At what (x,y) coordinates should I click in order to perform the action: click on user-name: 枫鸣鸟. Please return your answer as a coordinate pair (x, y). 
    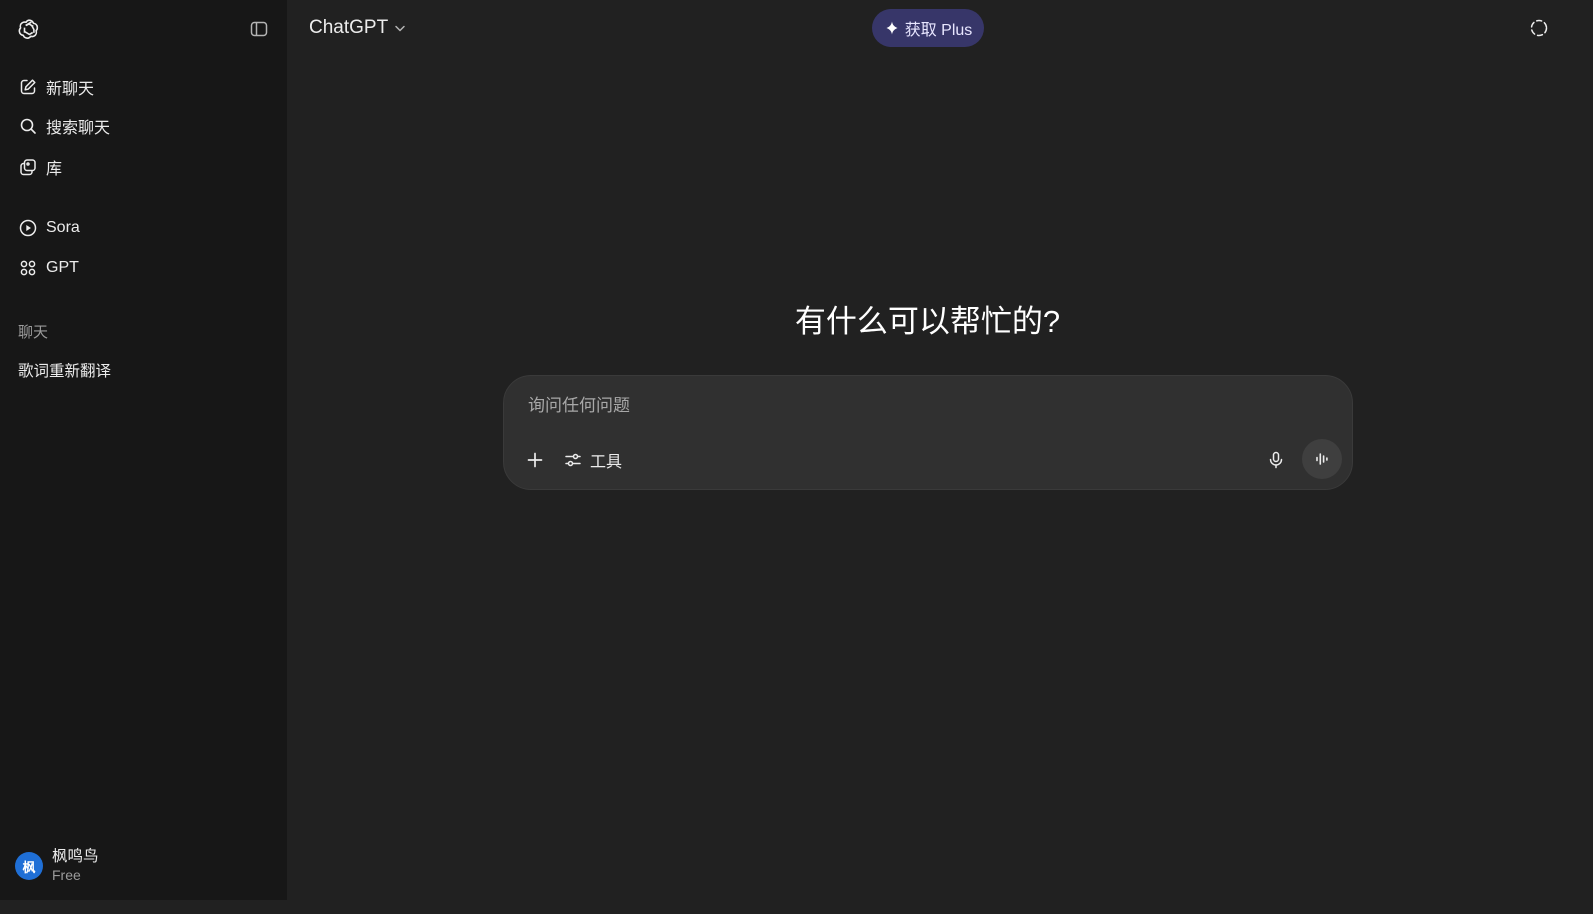
    Looking at the image, I should click on (75, 856).